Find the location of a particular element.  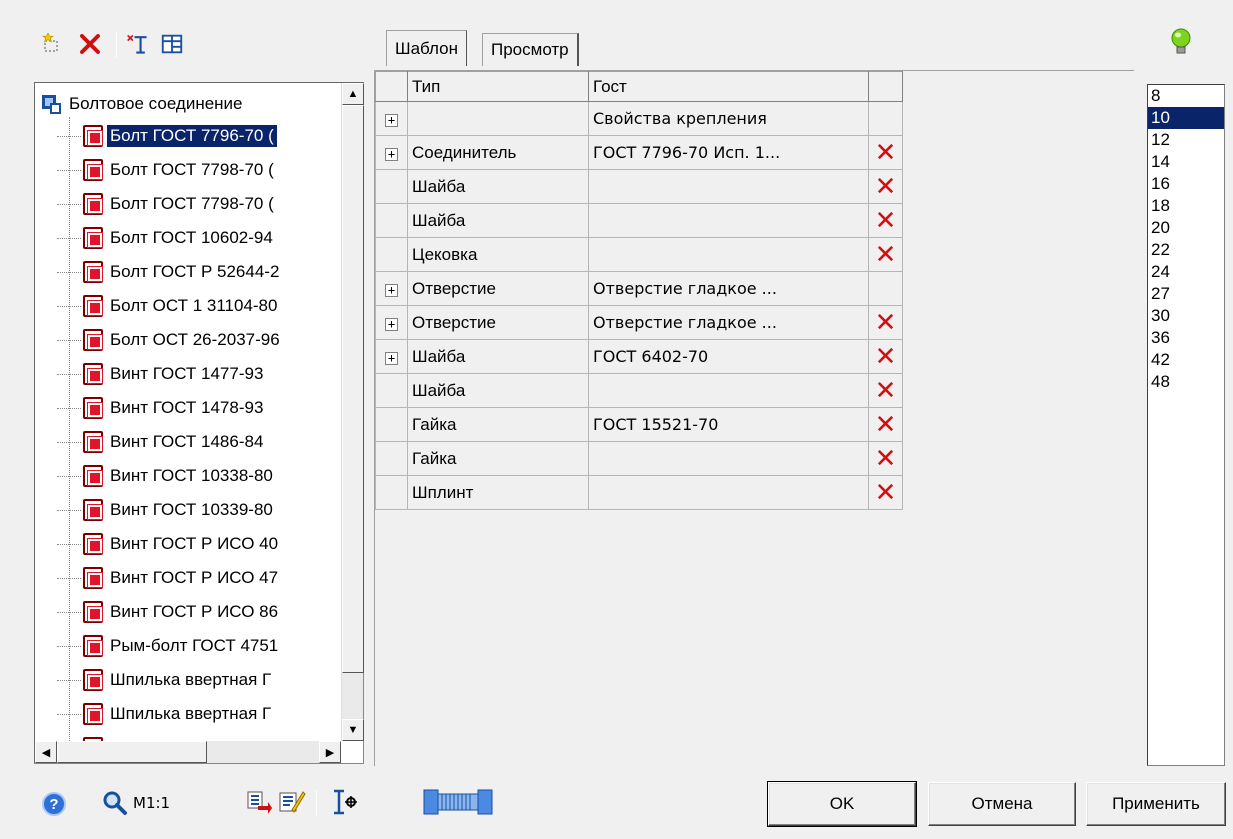

tree-horizontal-scrollbar: ◀ ▶ is located at coordinates (188, 752).